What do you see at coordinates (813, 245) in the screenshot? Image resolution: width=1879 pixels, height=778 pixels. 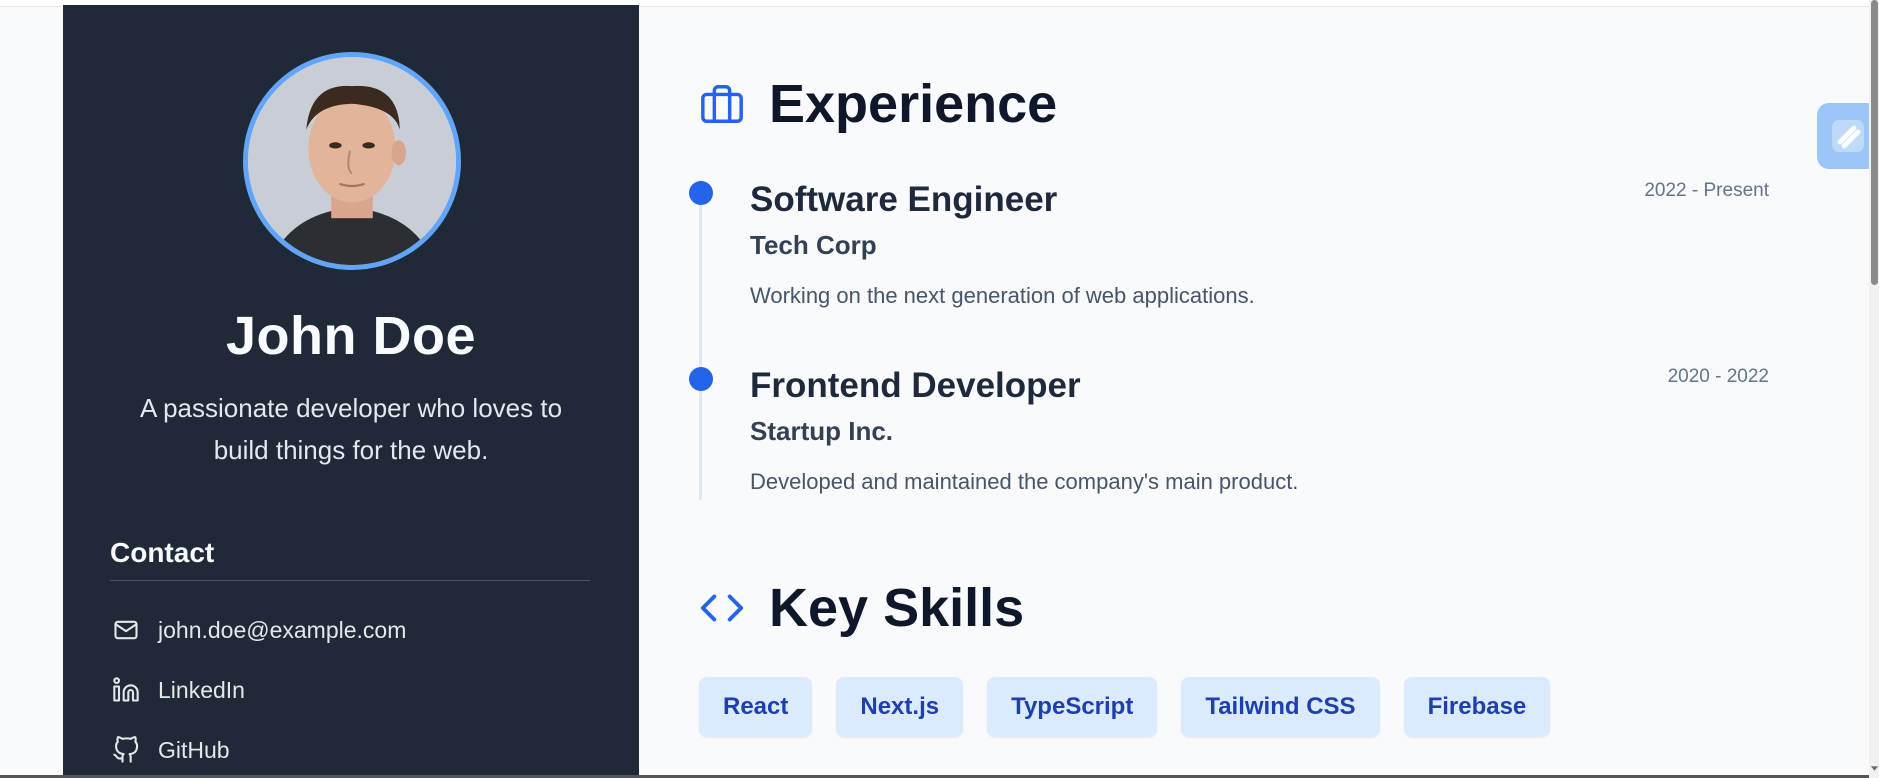 I see `job-company: Tech Corp` at bounding box center [813, 245].